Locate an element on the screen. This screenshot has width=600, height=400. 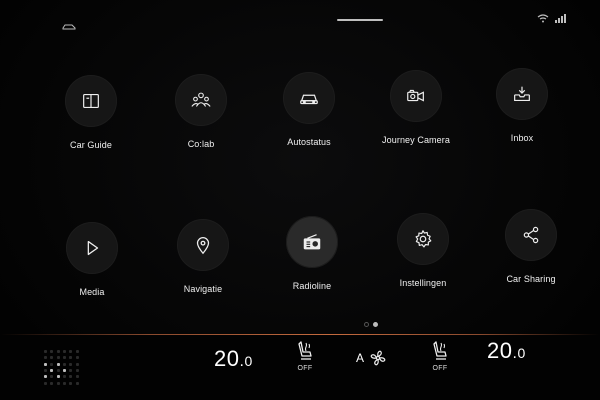
signal-strength-icon is located at coordinates (560, 18).